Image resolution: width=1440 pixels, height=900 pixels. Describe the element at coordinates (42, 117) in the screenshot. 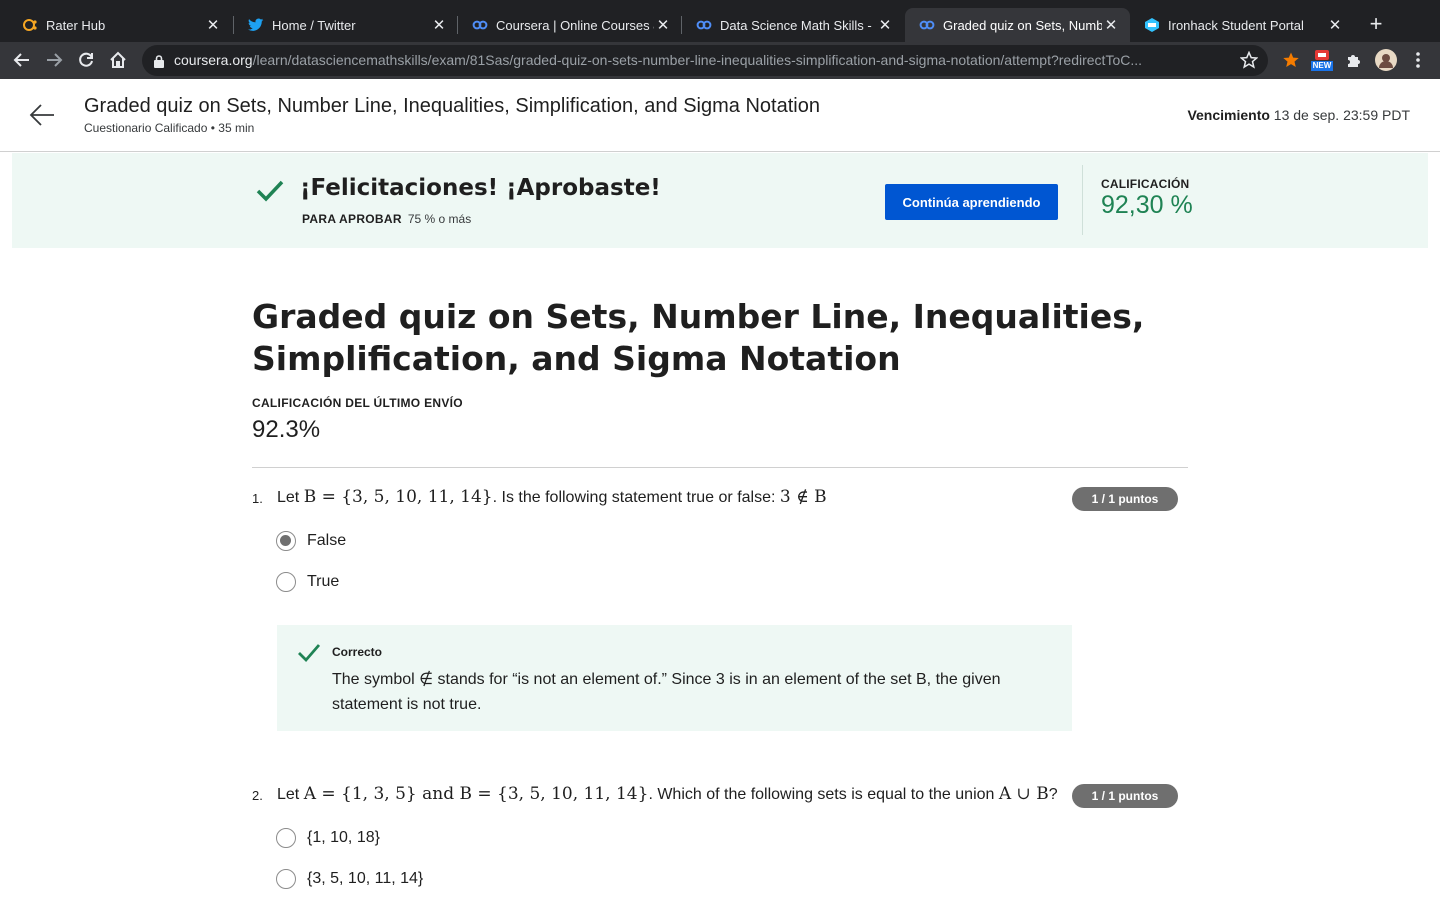

I see `back-arrow-icon` at that location.